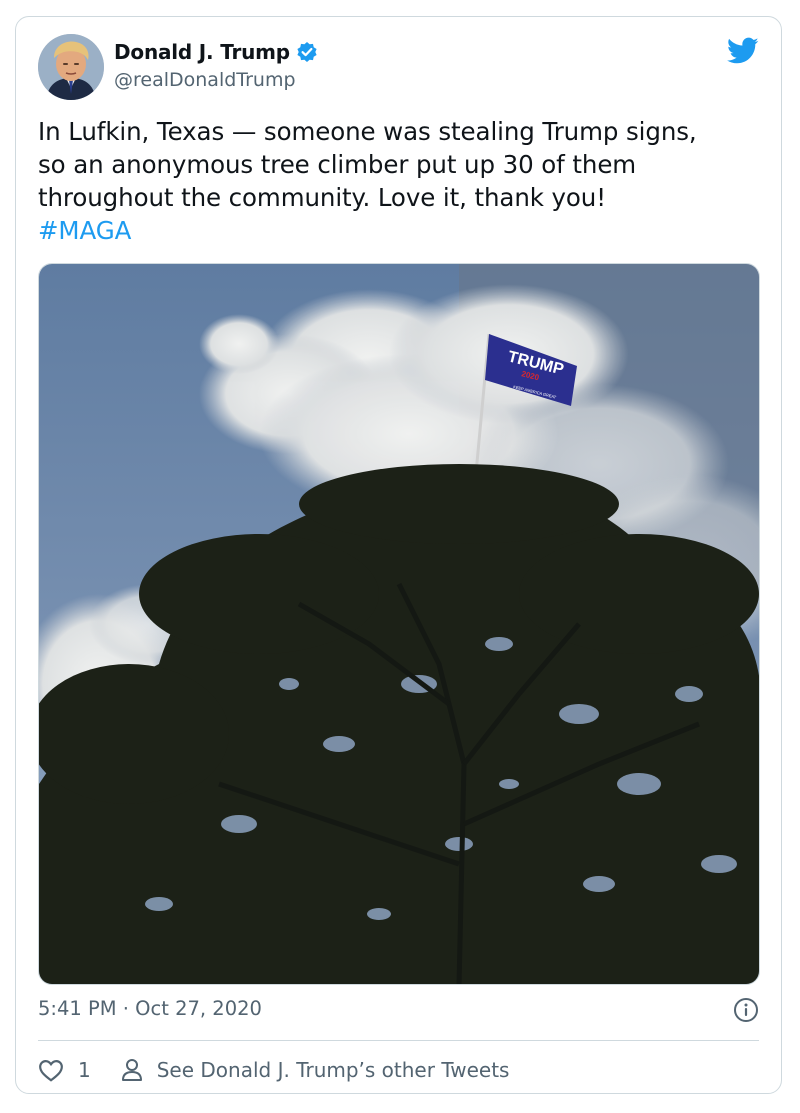 The image size is (800, 1113). I want to click on twitter-bird-icon, so click(743, 51).